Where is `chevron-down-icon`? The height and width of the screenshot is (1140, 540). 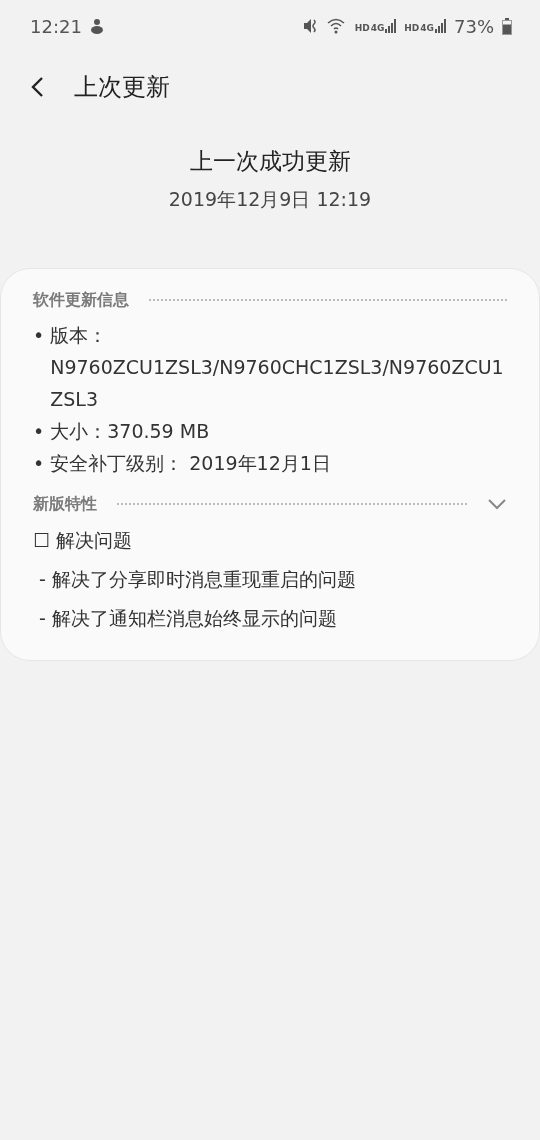
chevron-down-icon is located at coordinates (497, 504).